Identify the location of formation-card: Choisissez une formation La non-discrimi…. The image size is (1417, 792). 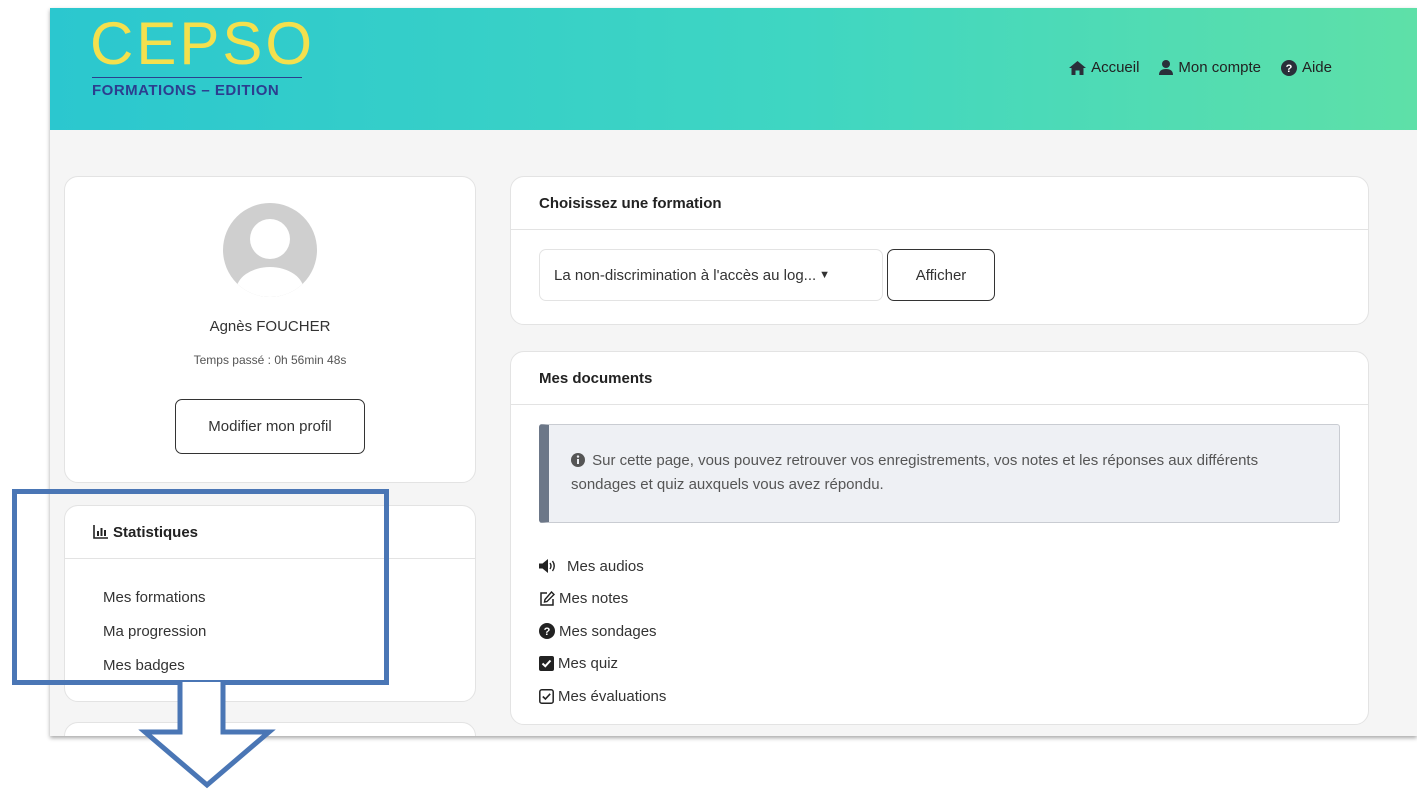
(939, 250).